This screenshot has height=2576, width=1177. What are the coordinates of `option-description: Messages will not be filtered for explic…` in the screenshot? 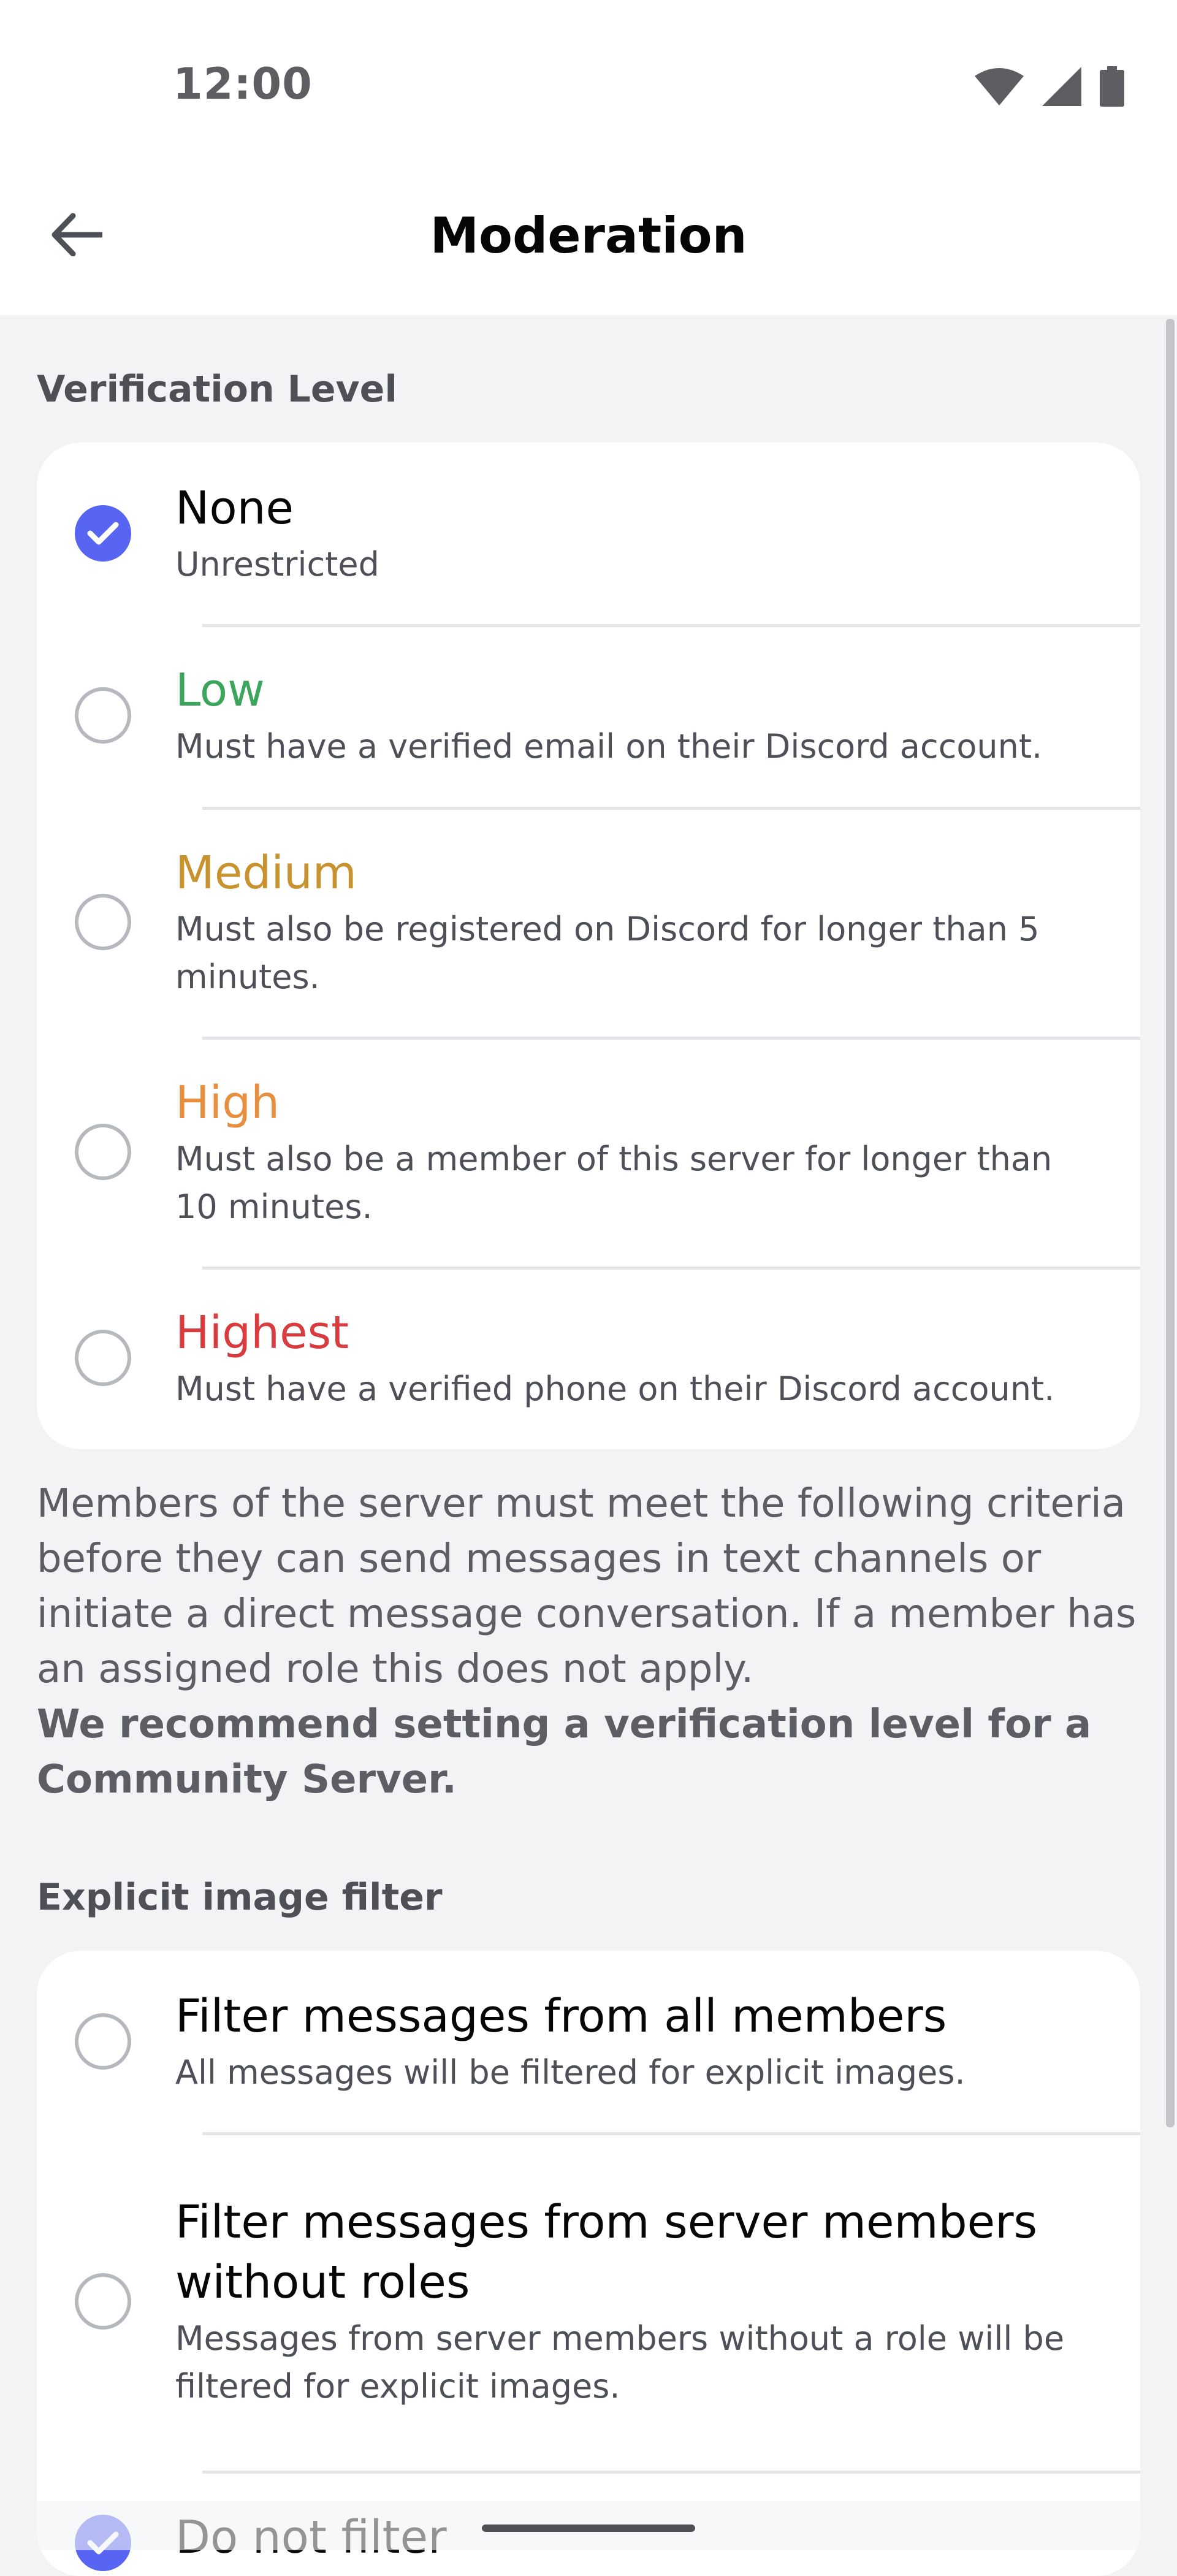 It's located at (575, 2573).